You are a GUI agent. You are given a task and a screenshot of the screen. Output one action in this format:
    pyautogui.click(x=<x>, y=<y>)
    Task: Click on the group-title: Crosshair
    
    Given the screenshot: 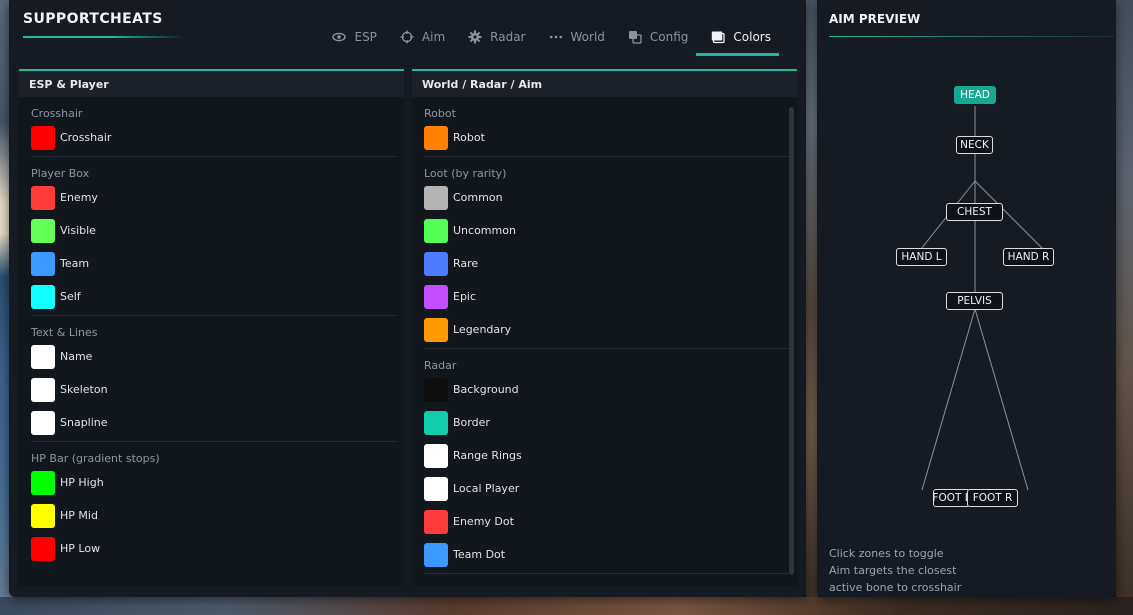 What is the action you would take?
    pyautogui.click(x=57, y=113)
    